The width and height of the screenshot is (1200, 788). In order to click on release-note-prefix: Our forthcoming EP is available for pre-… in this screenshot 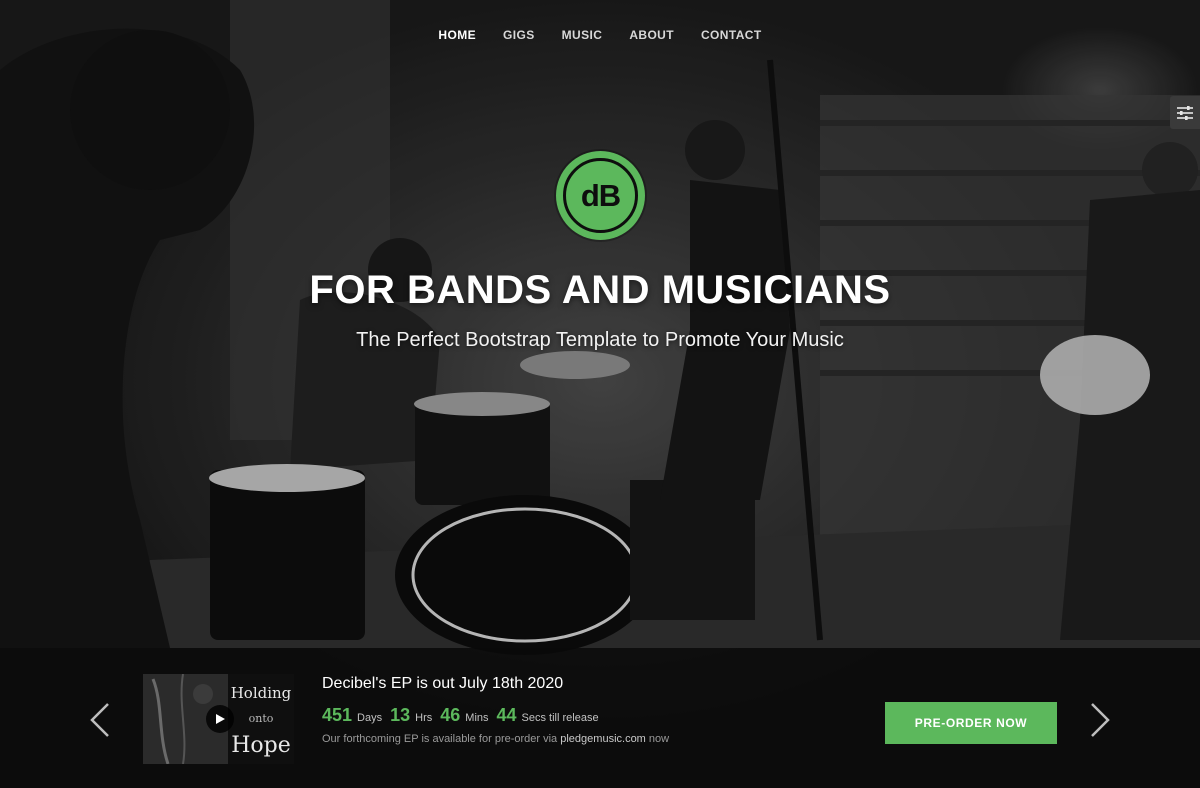, I will do `click(440, 739)`.